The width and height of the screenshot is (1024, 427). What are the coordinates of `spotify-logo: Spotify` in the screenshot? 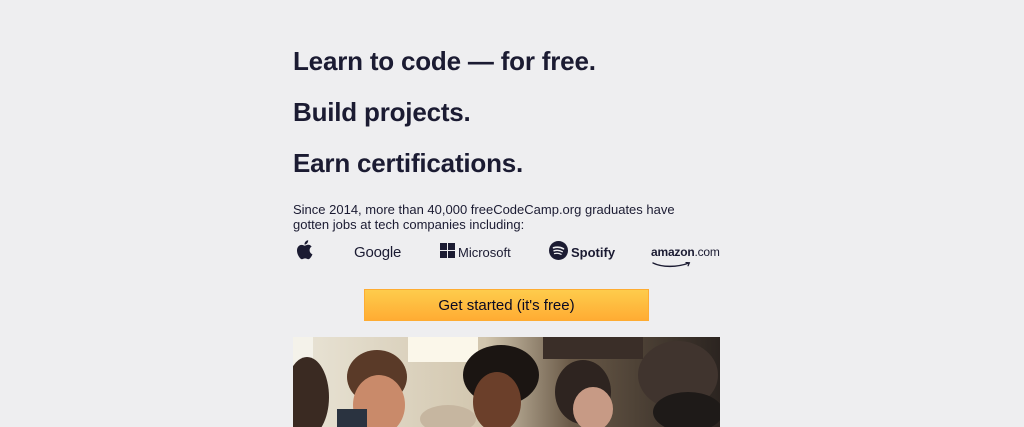 It's located at (582, 252).